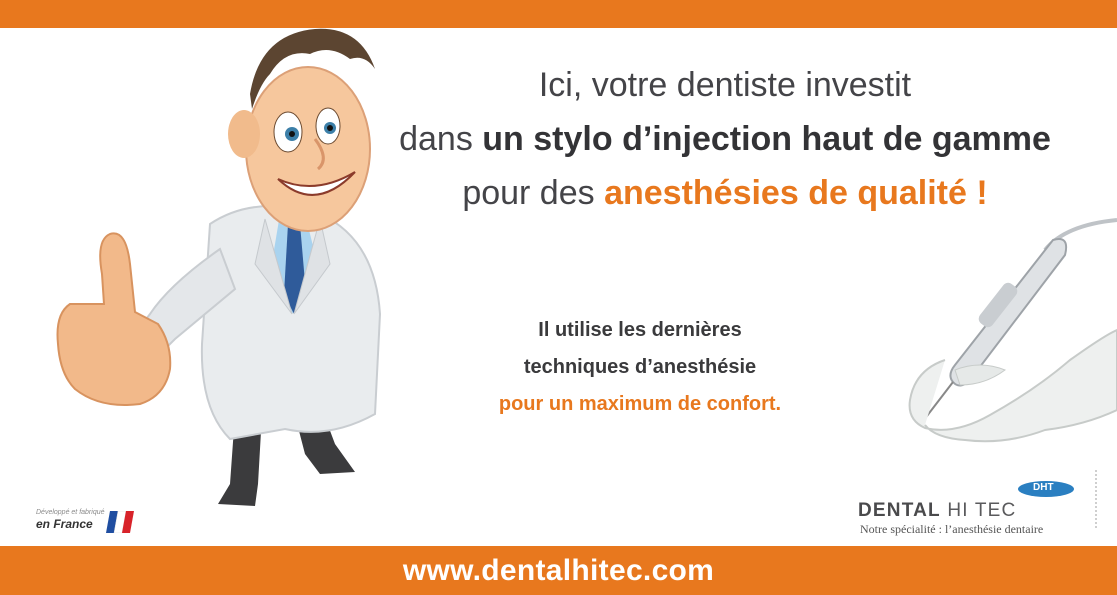 This screenshot has width=1117, height=595. I want to click on headline-line-2: dans un stylo d’injection haut de gamme, so click(725, 139).